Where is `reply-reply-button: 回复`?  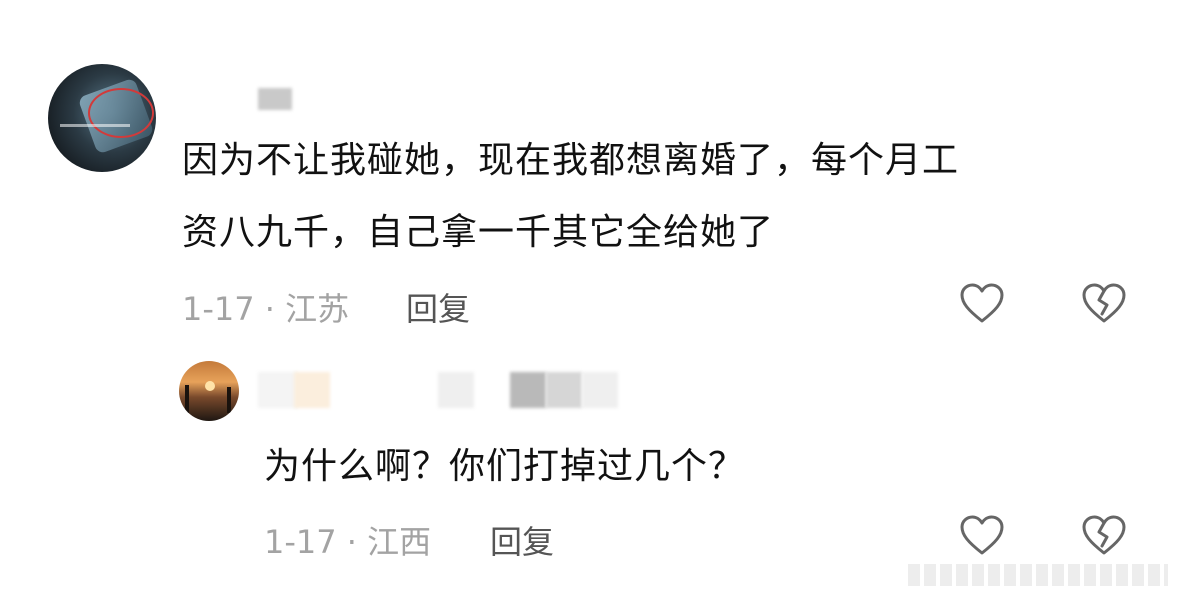 reply-reply-button: 回复 is located at coordinates (522, 540).